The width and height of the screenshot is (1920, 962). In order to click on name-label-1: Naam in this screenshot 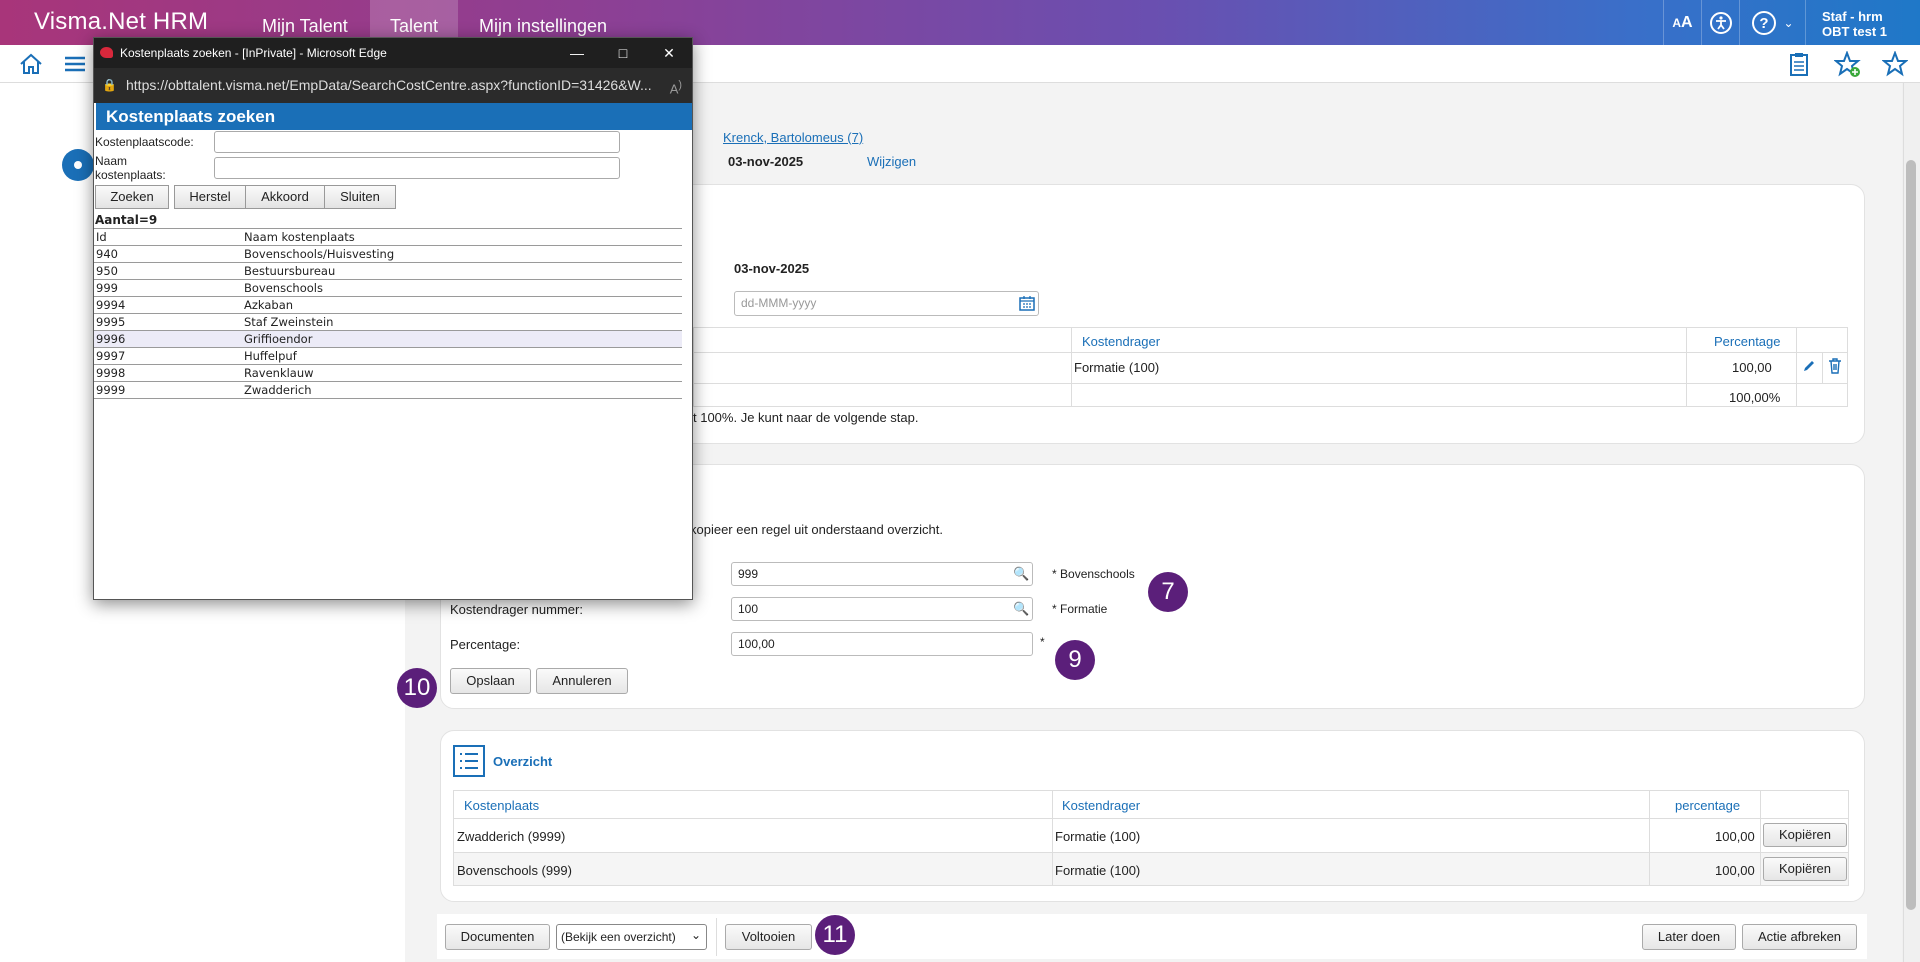, I will do `click(111, 161)`.